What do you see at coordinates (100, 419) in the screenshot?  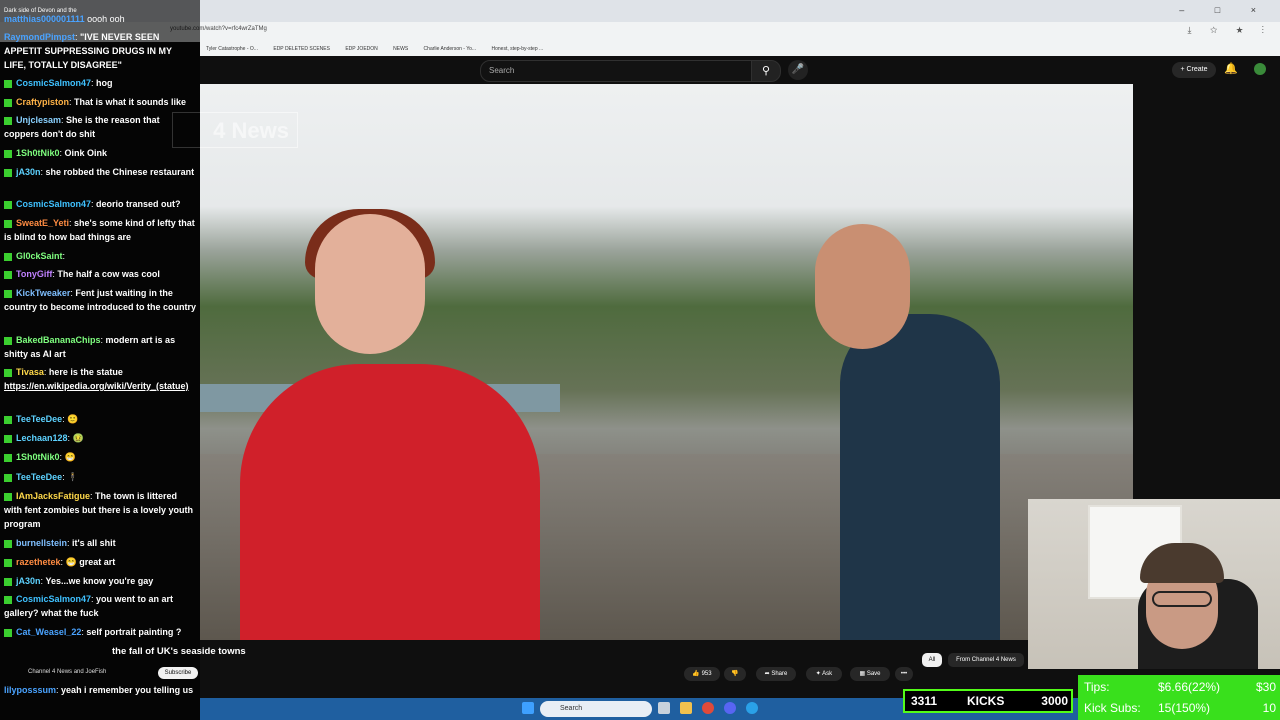 I see `chat-message: TeeTeeDee: 🙂` at bounding box center [100, 419].